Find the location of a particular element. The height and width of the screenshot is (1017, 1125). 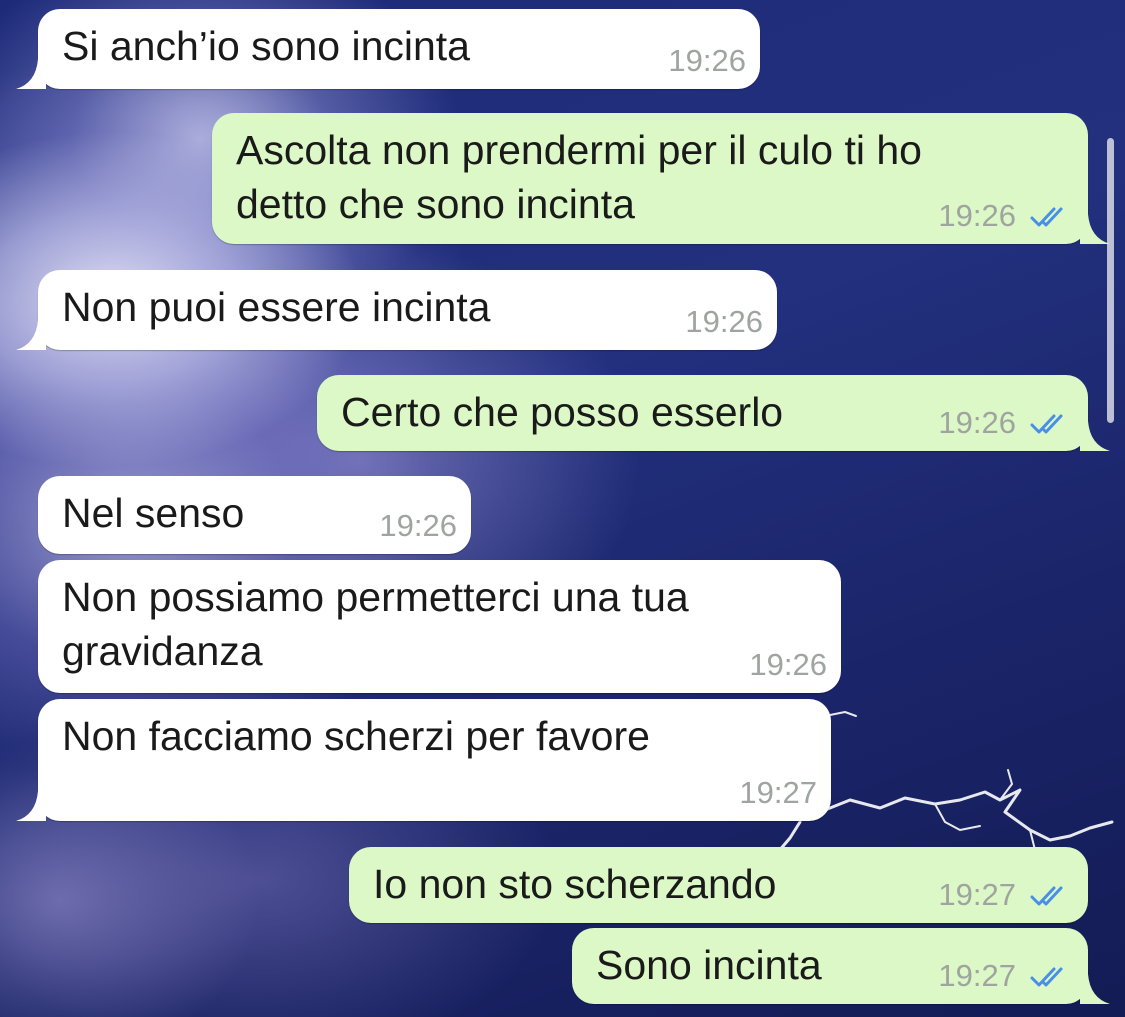

message-bubble-outgoing: Io non sto scherzando 19:27 is located at coordinates (718, 885).